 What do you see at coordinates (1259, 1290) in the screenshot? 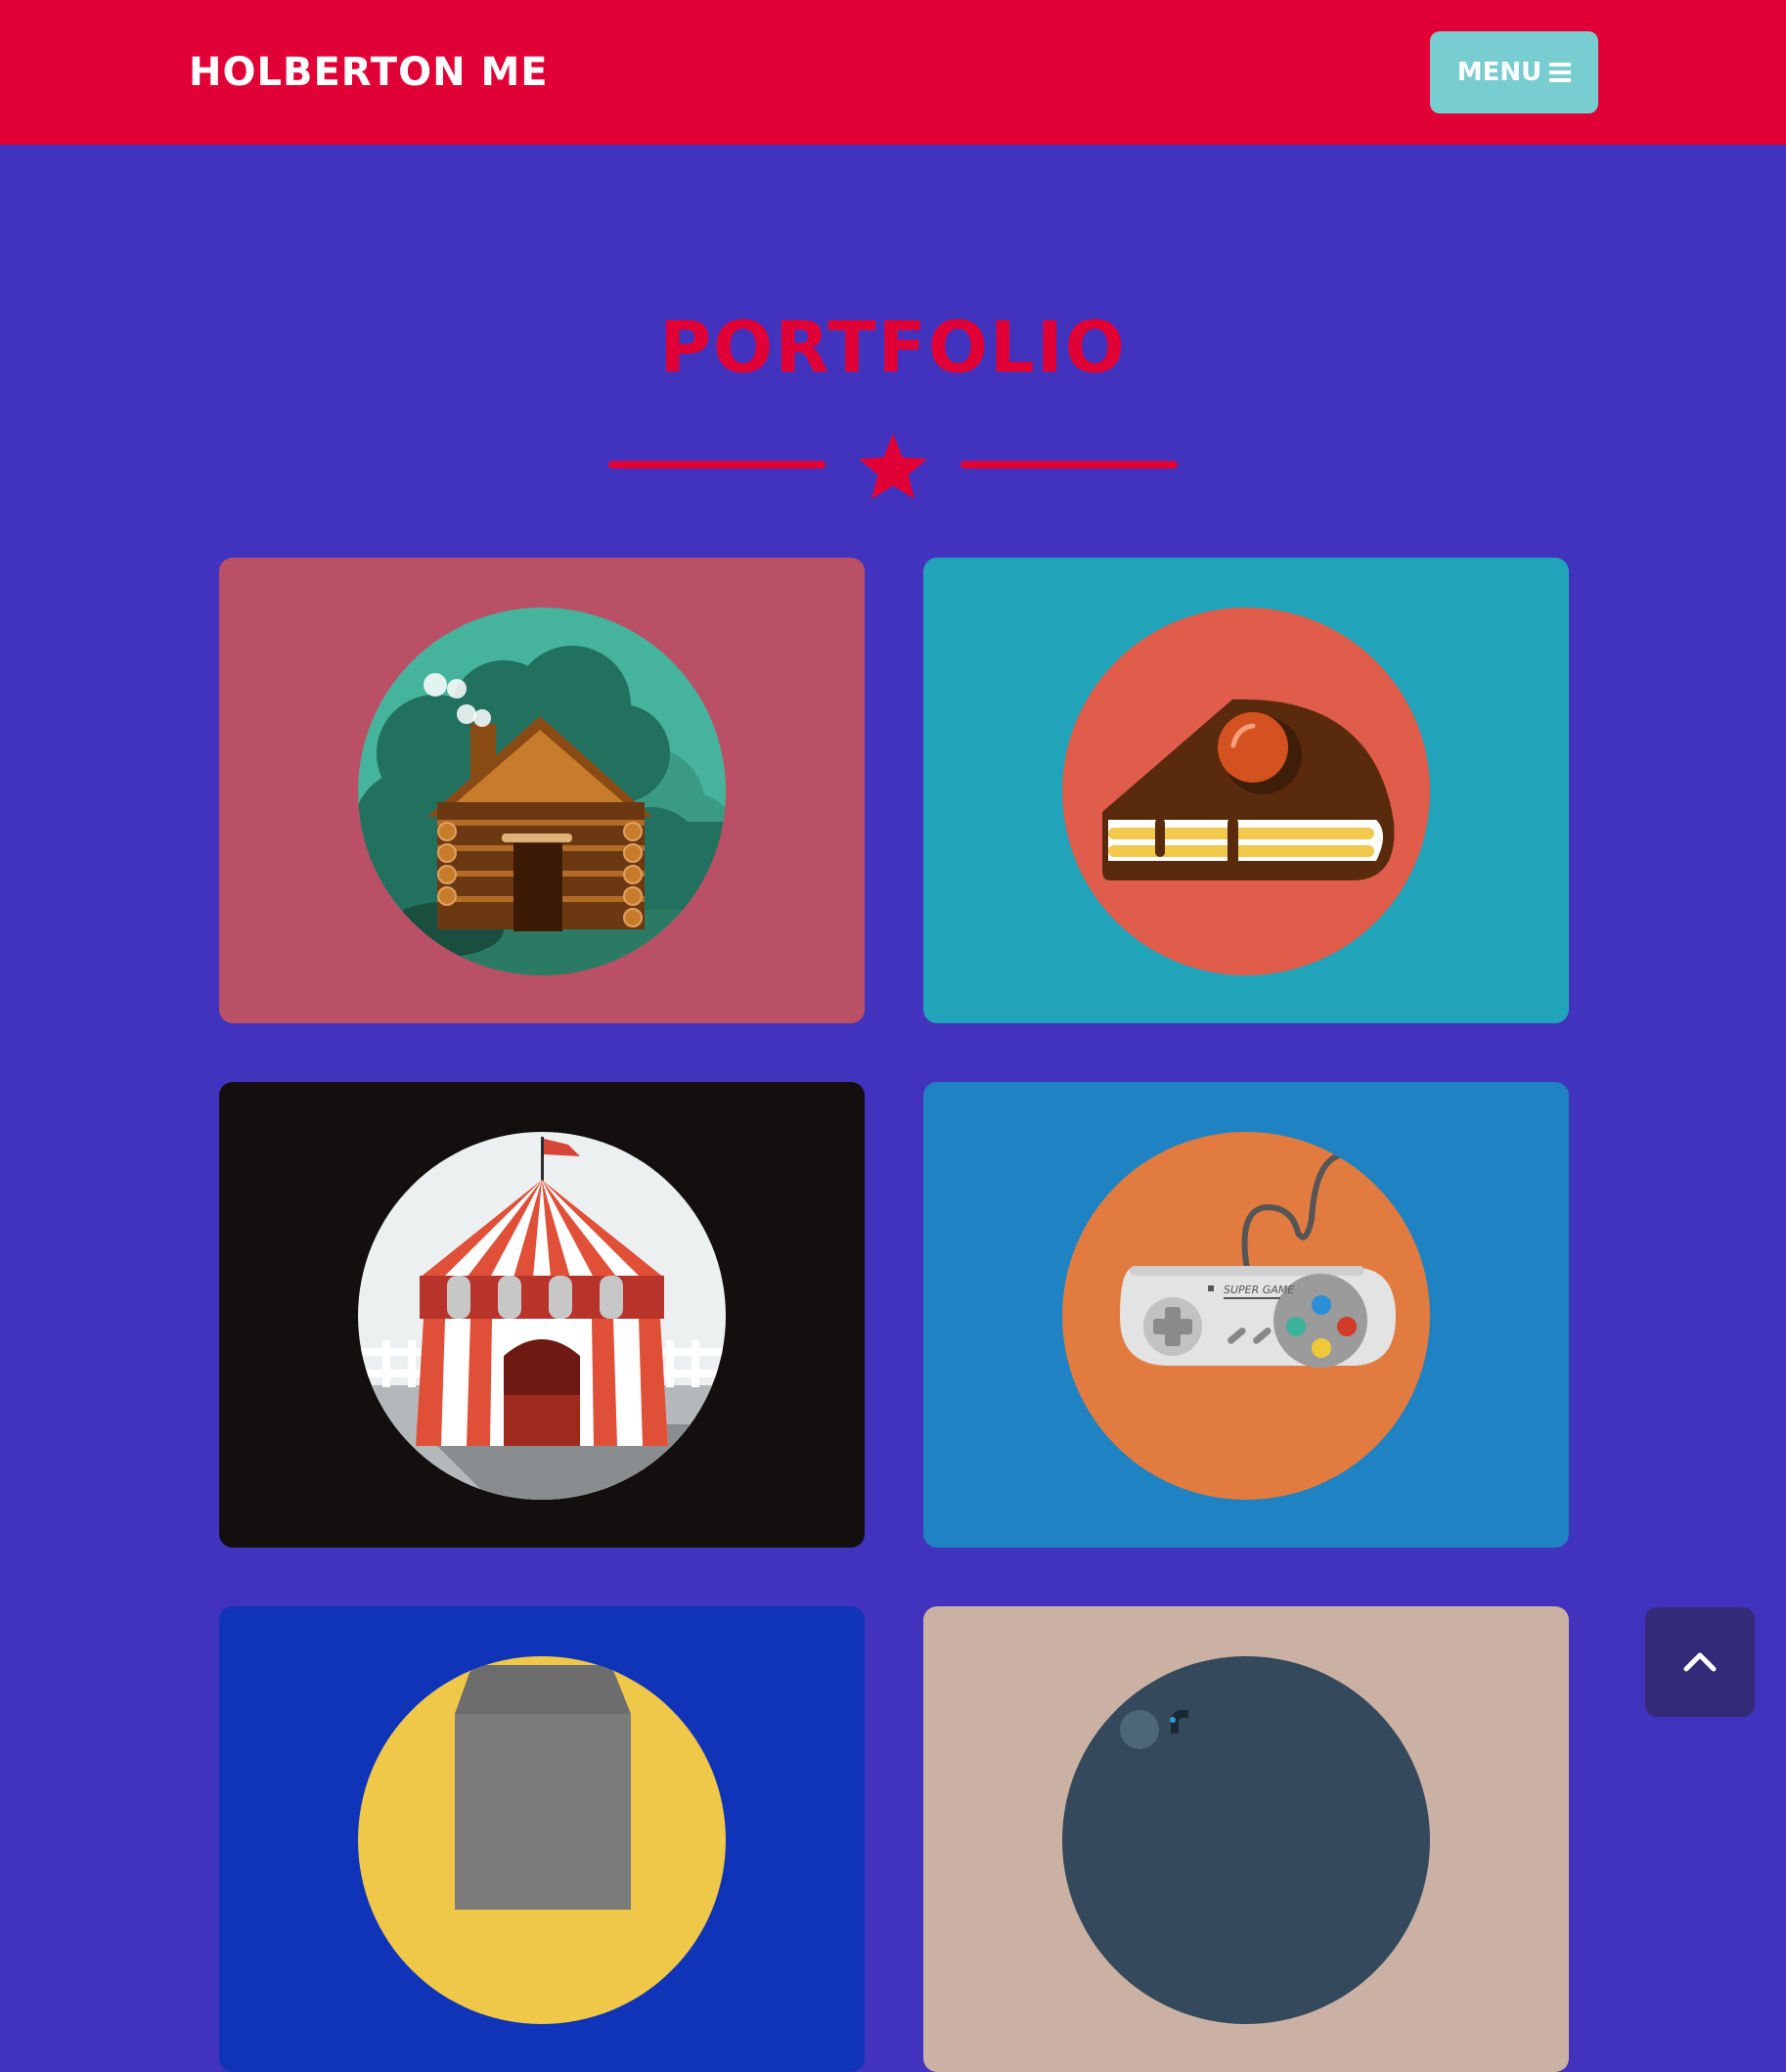
I see `svg-text: SUPER GAME` at bounding box center [1259, 1290].